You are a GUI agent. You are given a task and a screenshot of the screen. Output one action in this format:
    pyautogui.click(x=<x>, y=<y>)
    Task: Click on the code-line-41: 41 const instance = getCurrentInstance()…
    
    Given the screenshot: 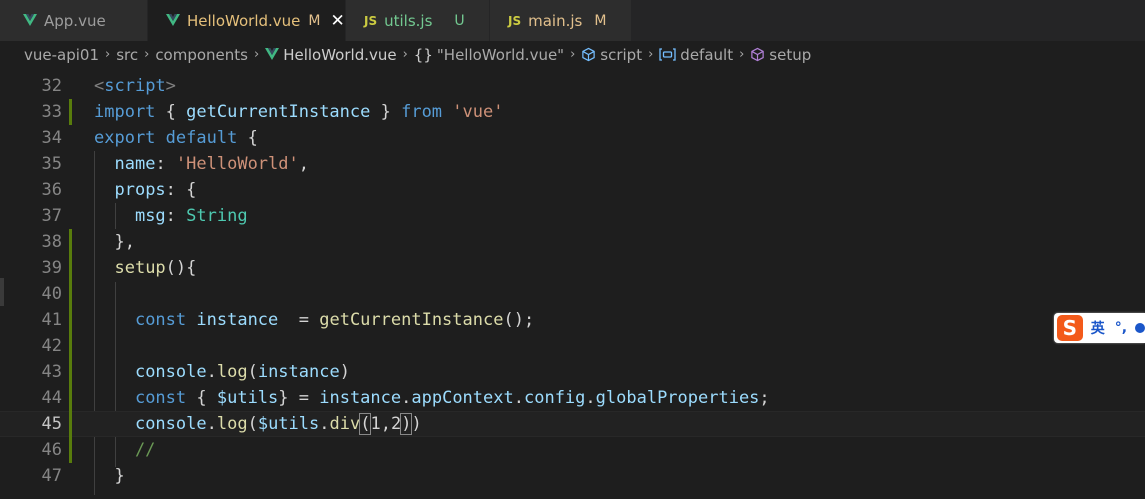 What is the action you would take?
    pyautogui.click(x=572, y=320)
    